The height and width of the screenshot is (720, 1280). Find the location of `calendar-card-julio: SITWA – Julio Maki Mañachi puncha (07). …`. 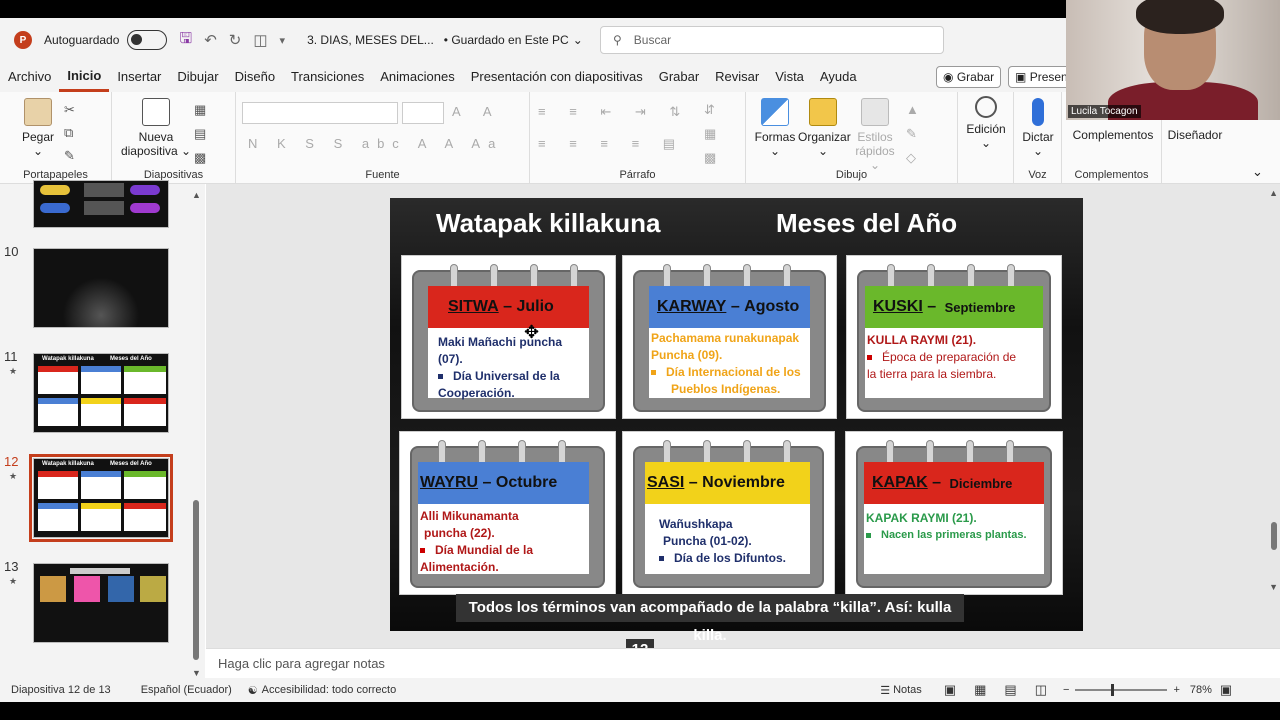

calendar-card-julio: SITWA – Julio Maki Mañachi puncha (07). … is located at coordinates (508, 337).